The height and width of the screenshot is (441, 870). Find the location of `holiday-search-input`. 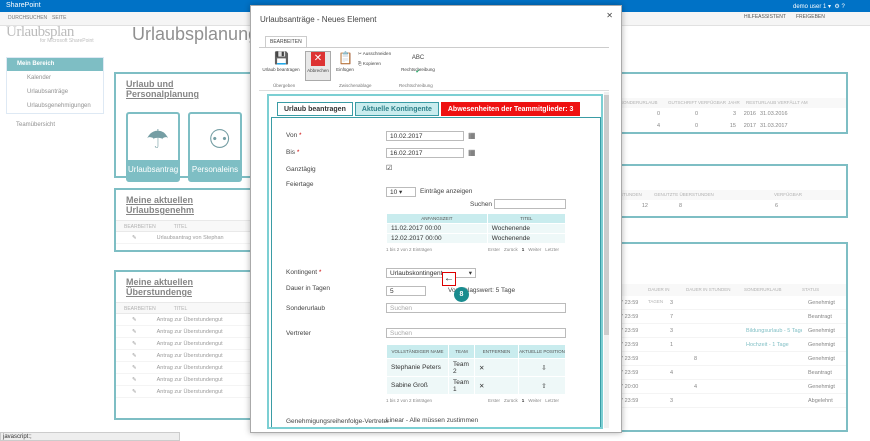

holiday-search-input is located at coordinates (530, 204).